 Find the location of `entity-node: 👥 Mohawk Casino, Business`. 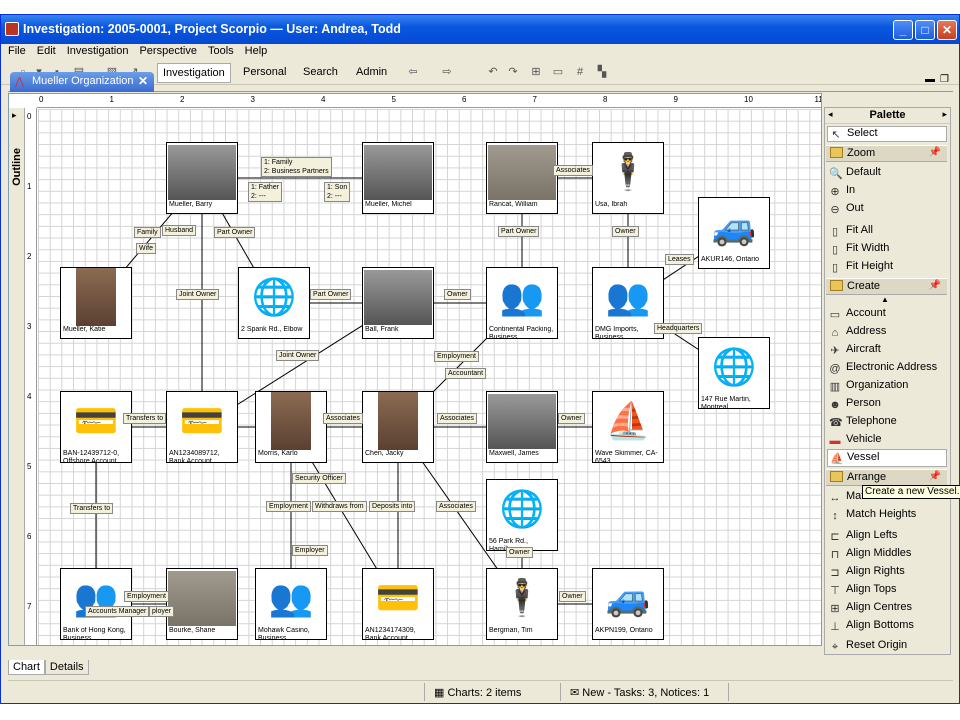

entity-node: 👥 Mohawk Casino, Business is located at coordinates (291, 605).